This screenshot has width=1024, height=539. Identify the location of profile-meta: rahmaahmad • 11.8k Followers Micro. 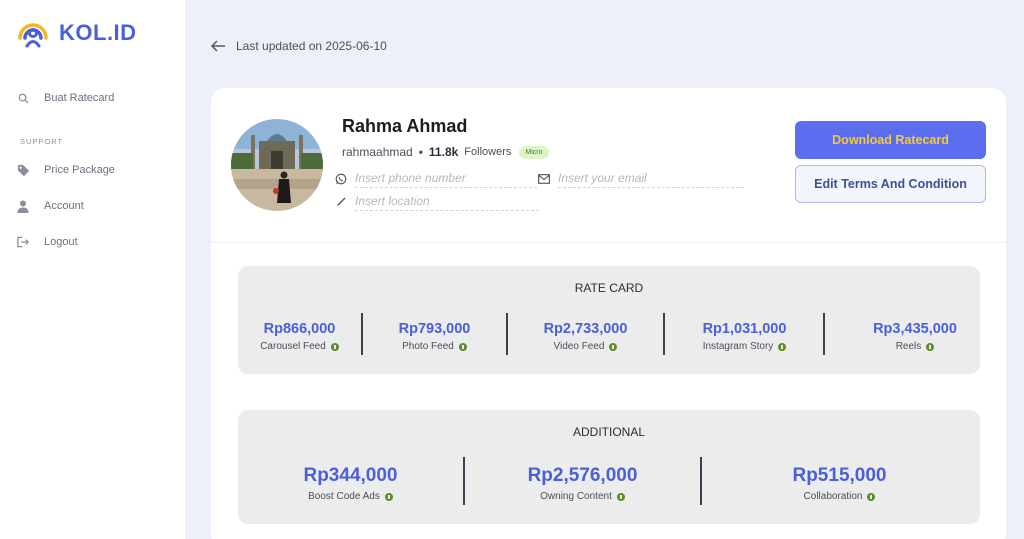
(445, 152).